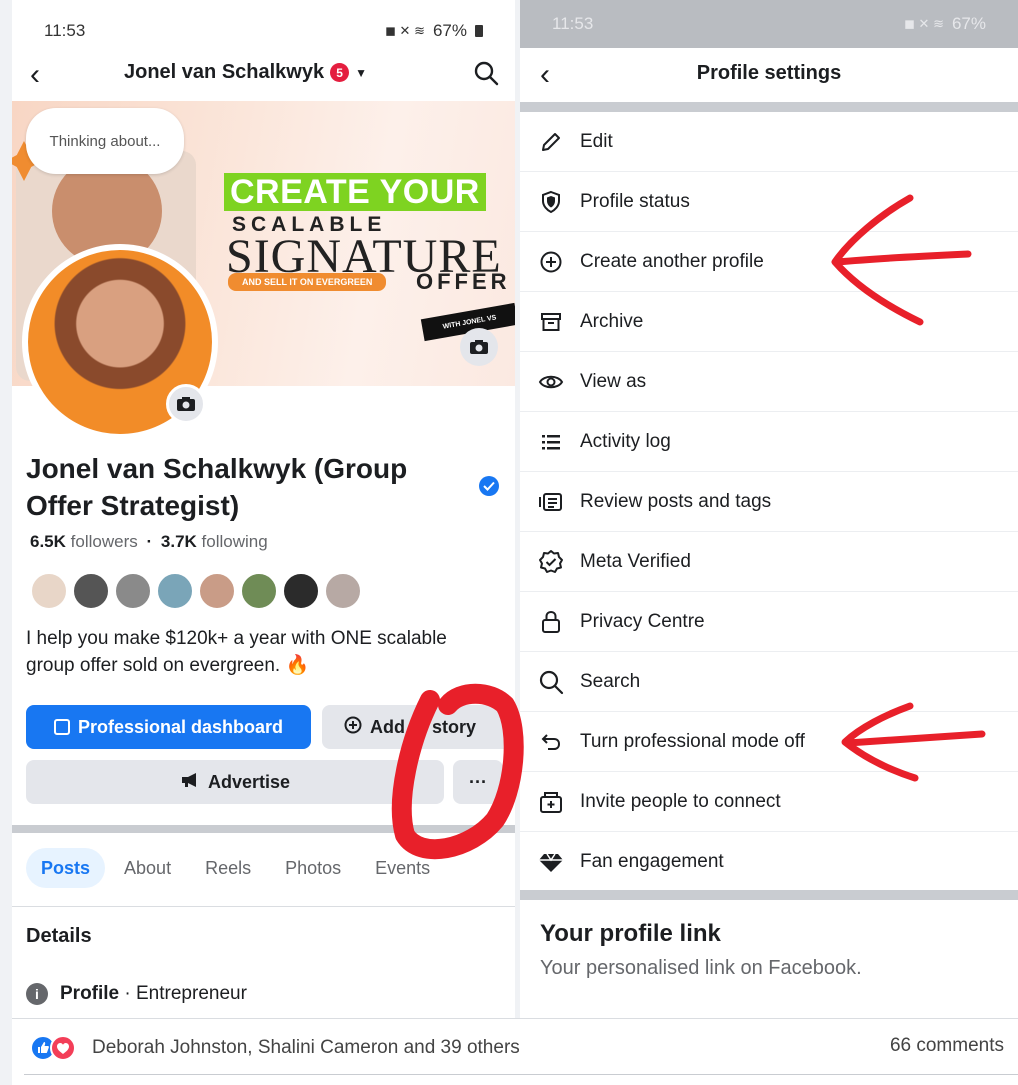  Describe the element at coordinates (551, 142) in the screenshot. I see `pencil-icon` at that location.